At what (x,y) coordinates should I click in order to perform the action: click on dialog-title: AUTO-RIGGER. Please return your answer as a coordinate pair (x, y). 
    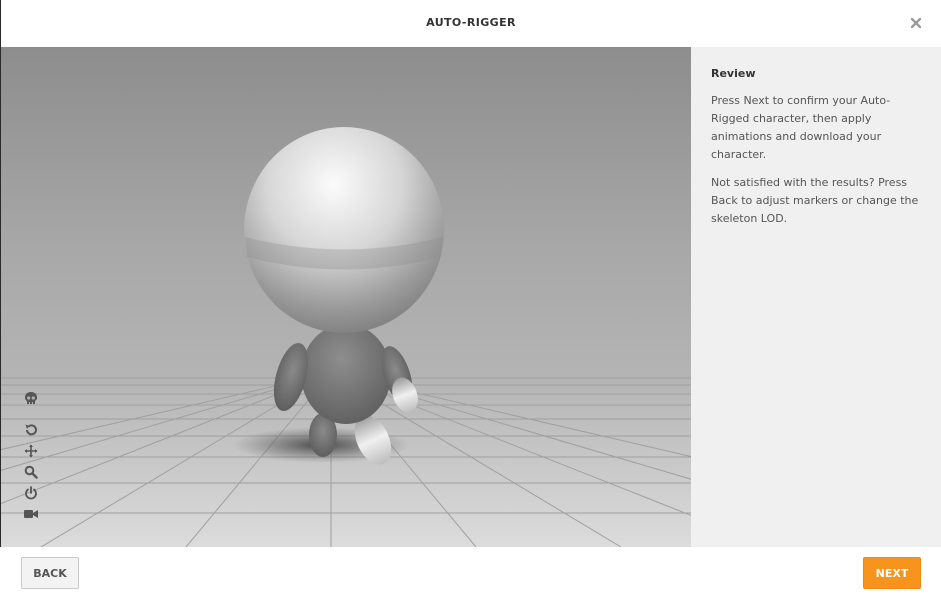
    Looking at the image, I should click on (471, 22).